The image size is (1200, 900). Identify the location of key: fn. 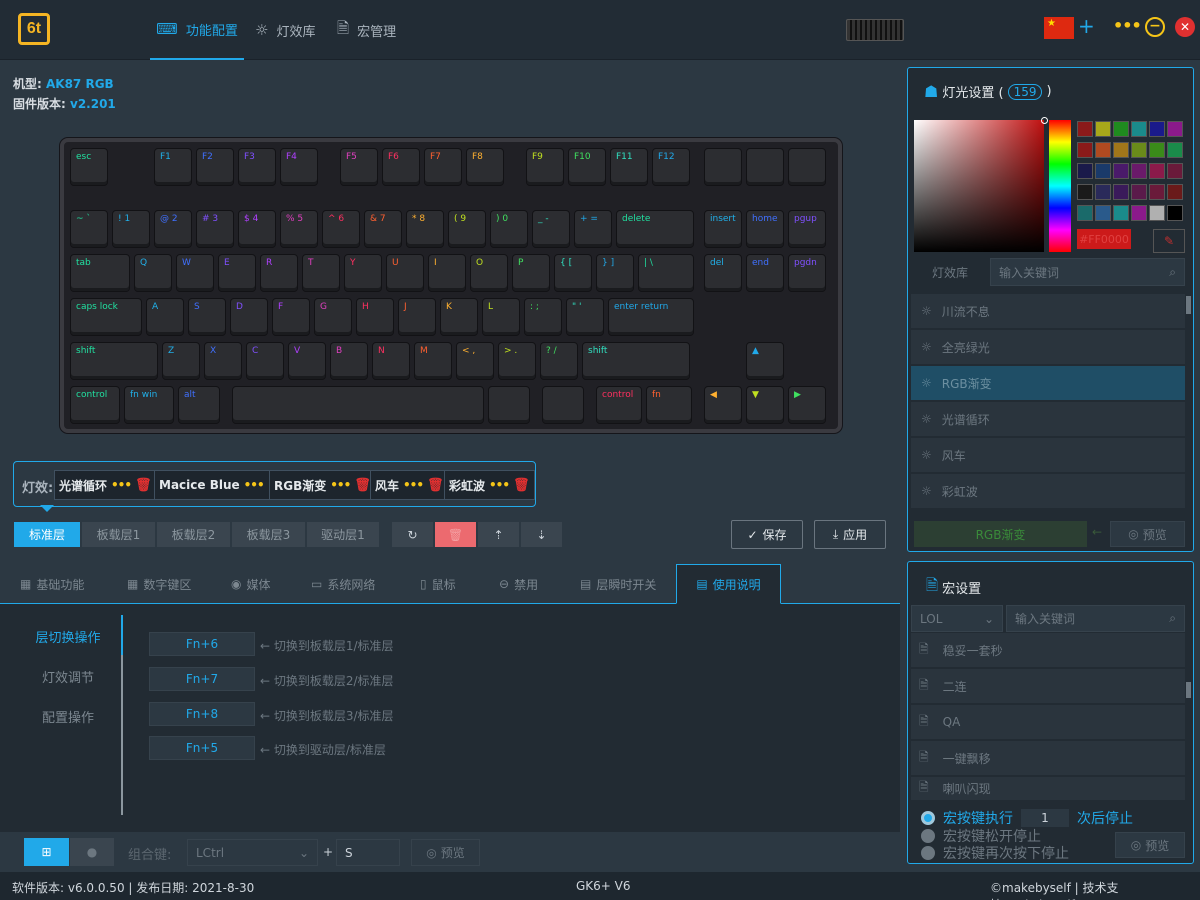
(669, 405).